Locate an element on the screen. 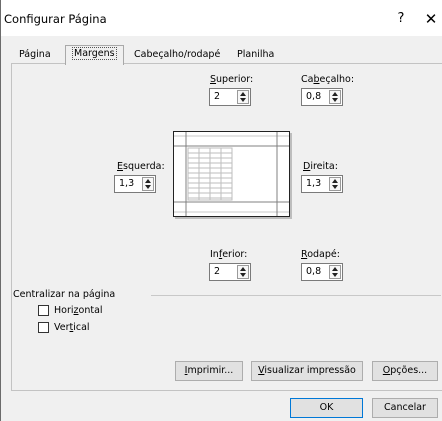 The image size is (442, 421). ok-button: OK is located at coordinates (326, 408).